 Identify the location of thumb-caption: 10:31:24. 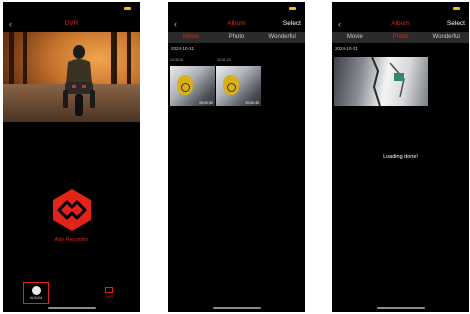
(224, 60).